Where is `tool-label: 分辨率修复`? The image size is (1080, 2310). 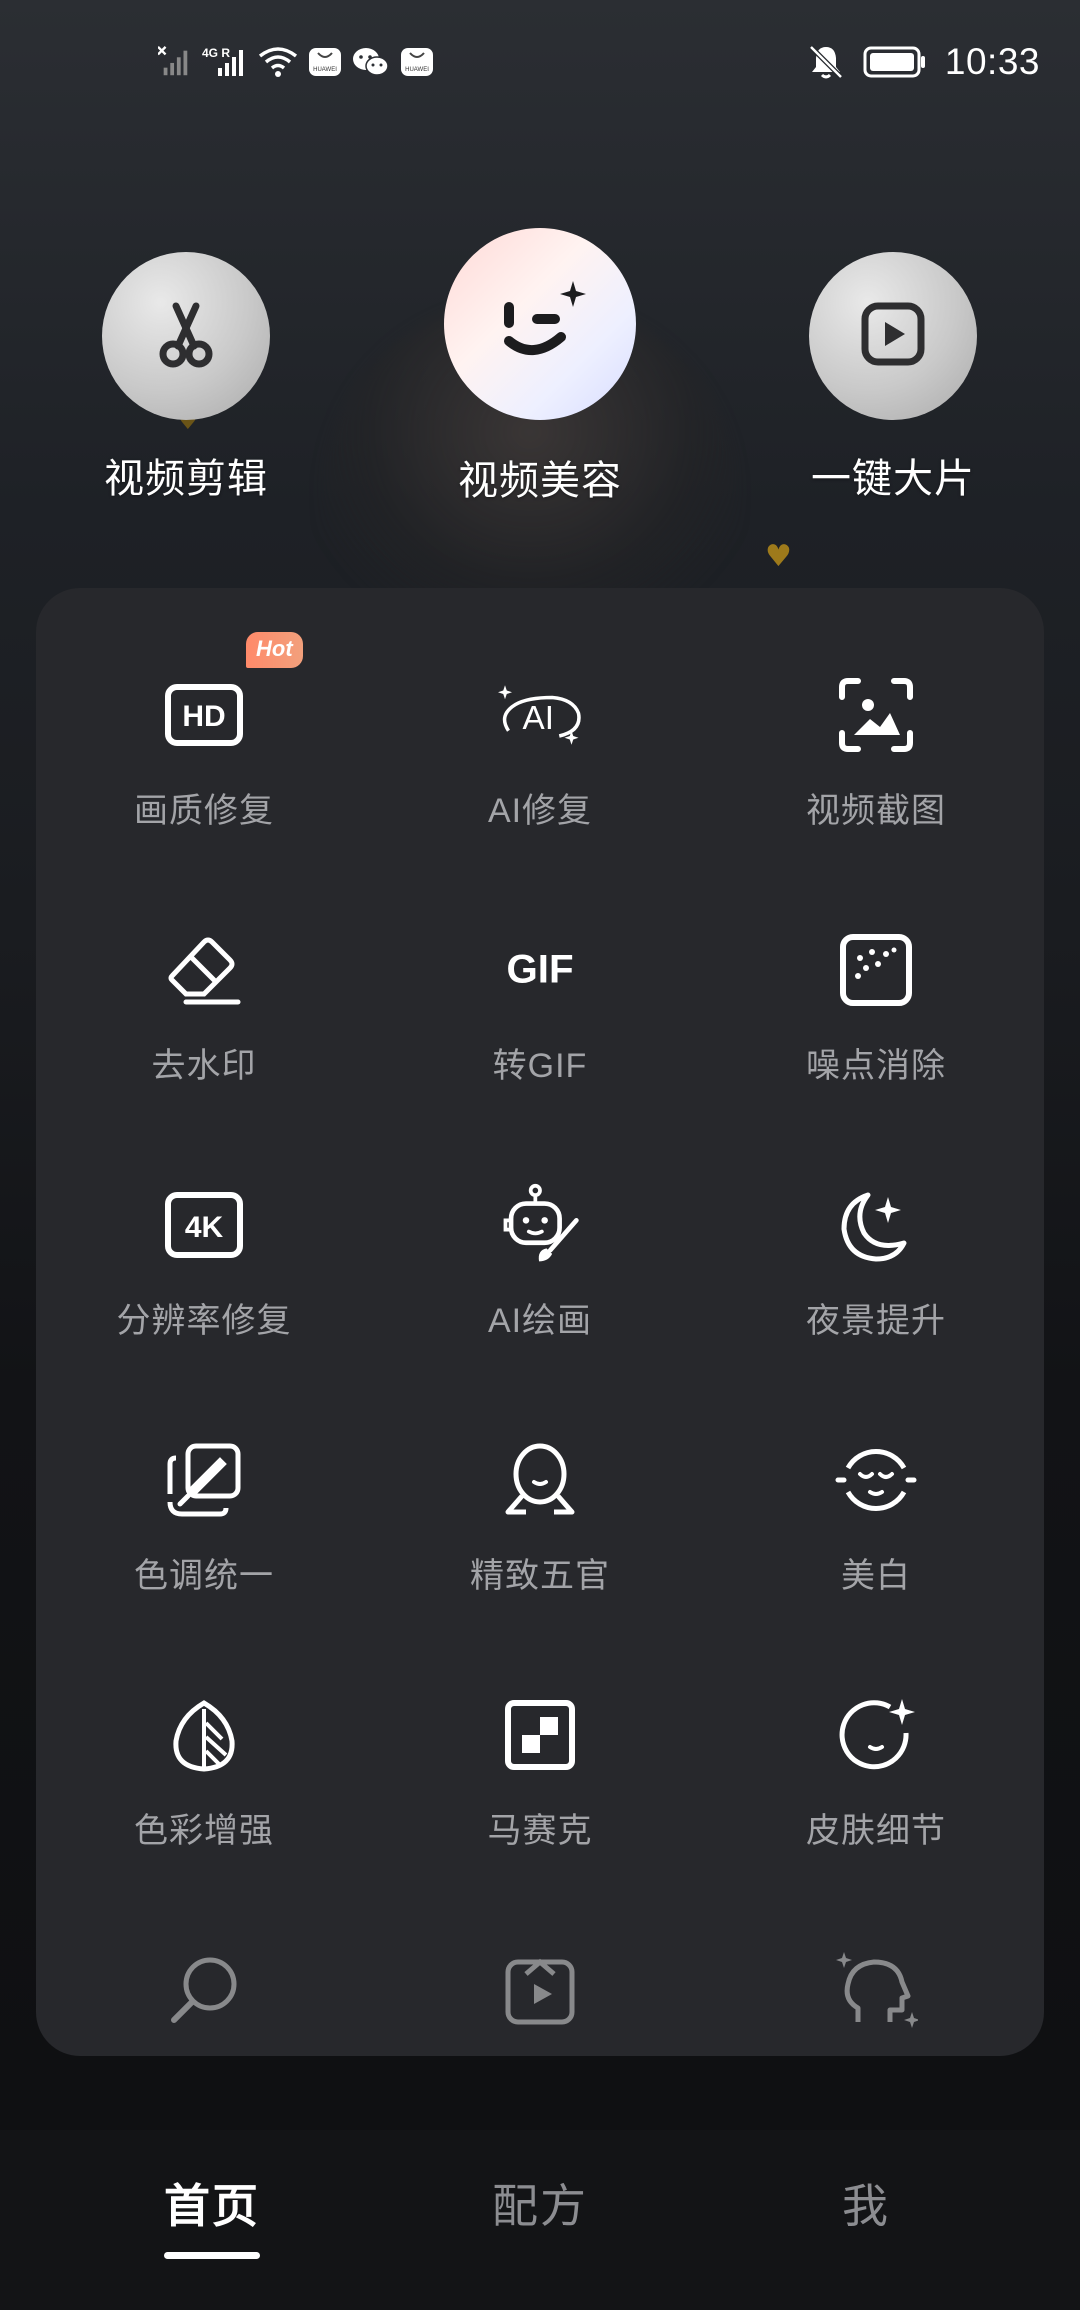
tool-label: 分辨率修复 is located at coordinates (204, 1321).